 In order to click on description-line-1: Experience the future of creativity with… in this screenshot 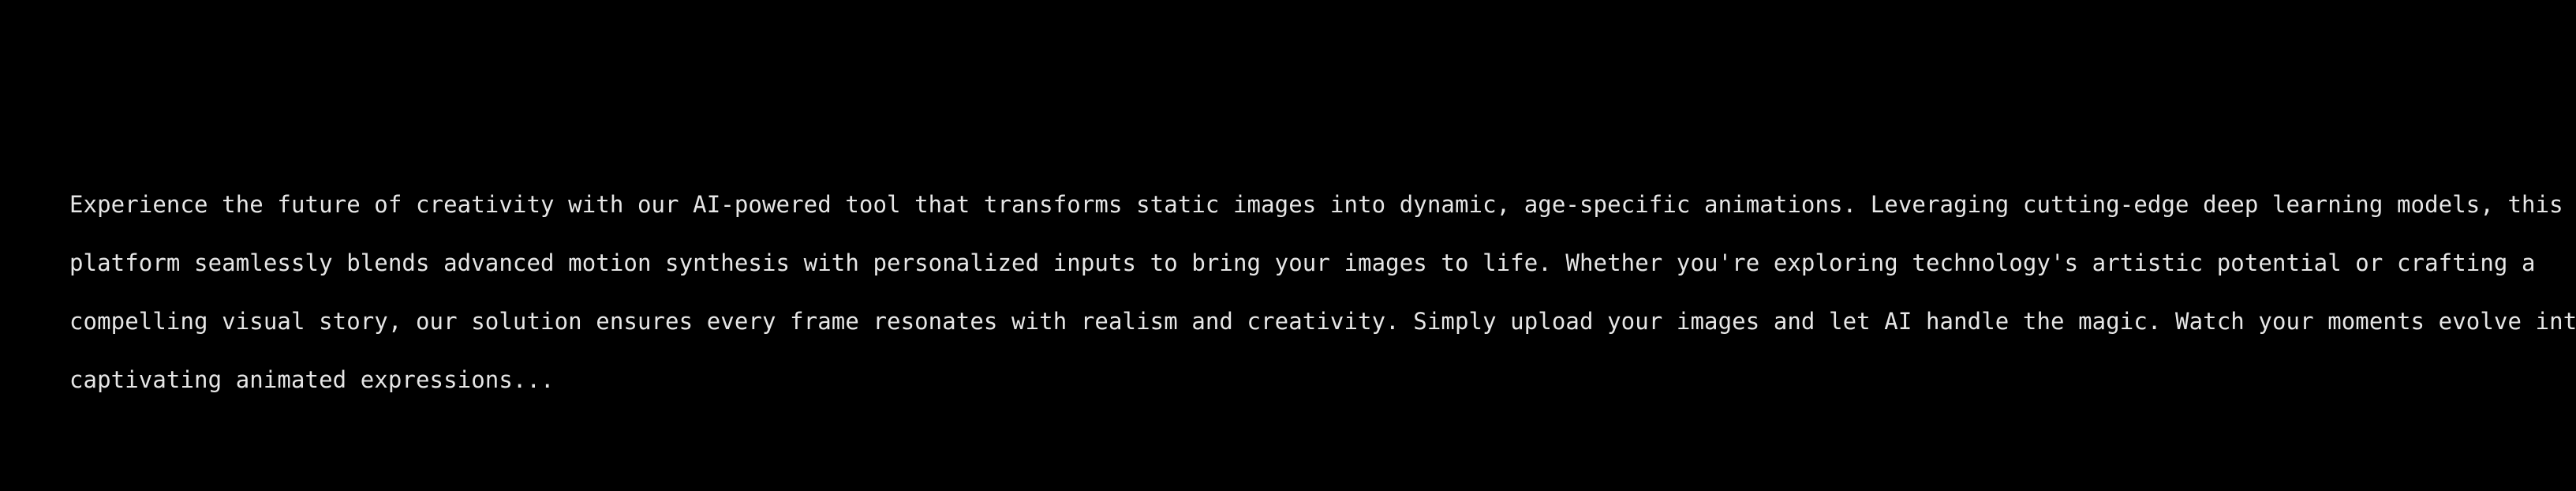, I will do `click(1316, 204)`.